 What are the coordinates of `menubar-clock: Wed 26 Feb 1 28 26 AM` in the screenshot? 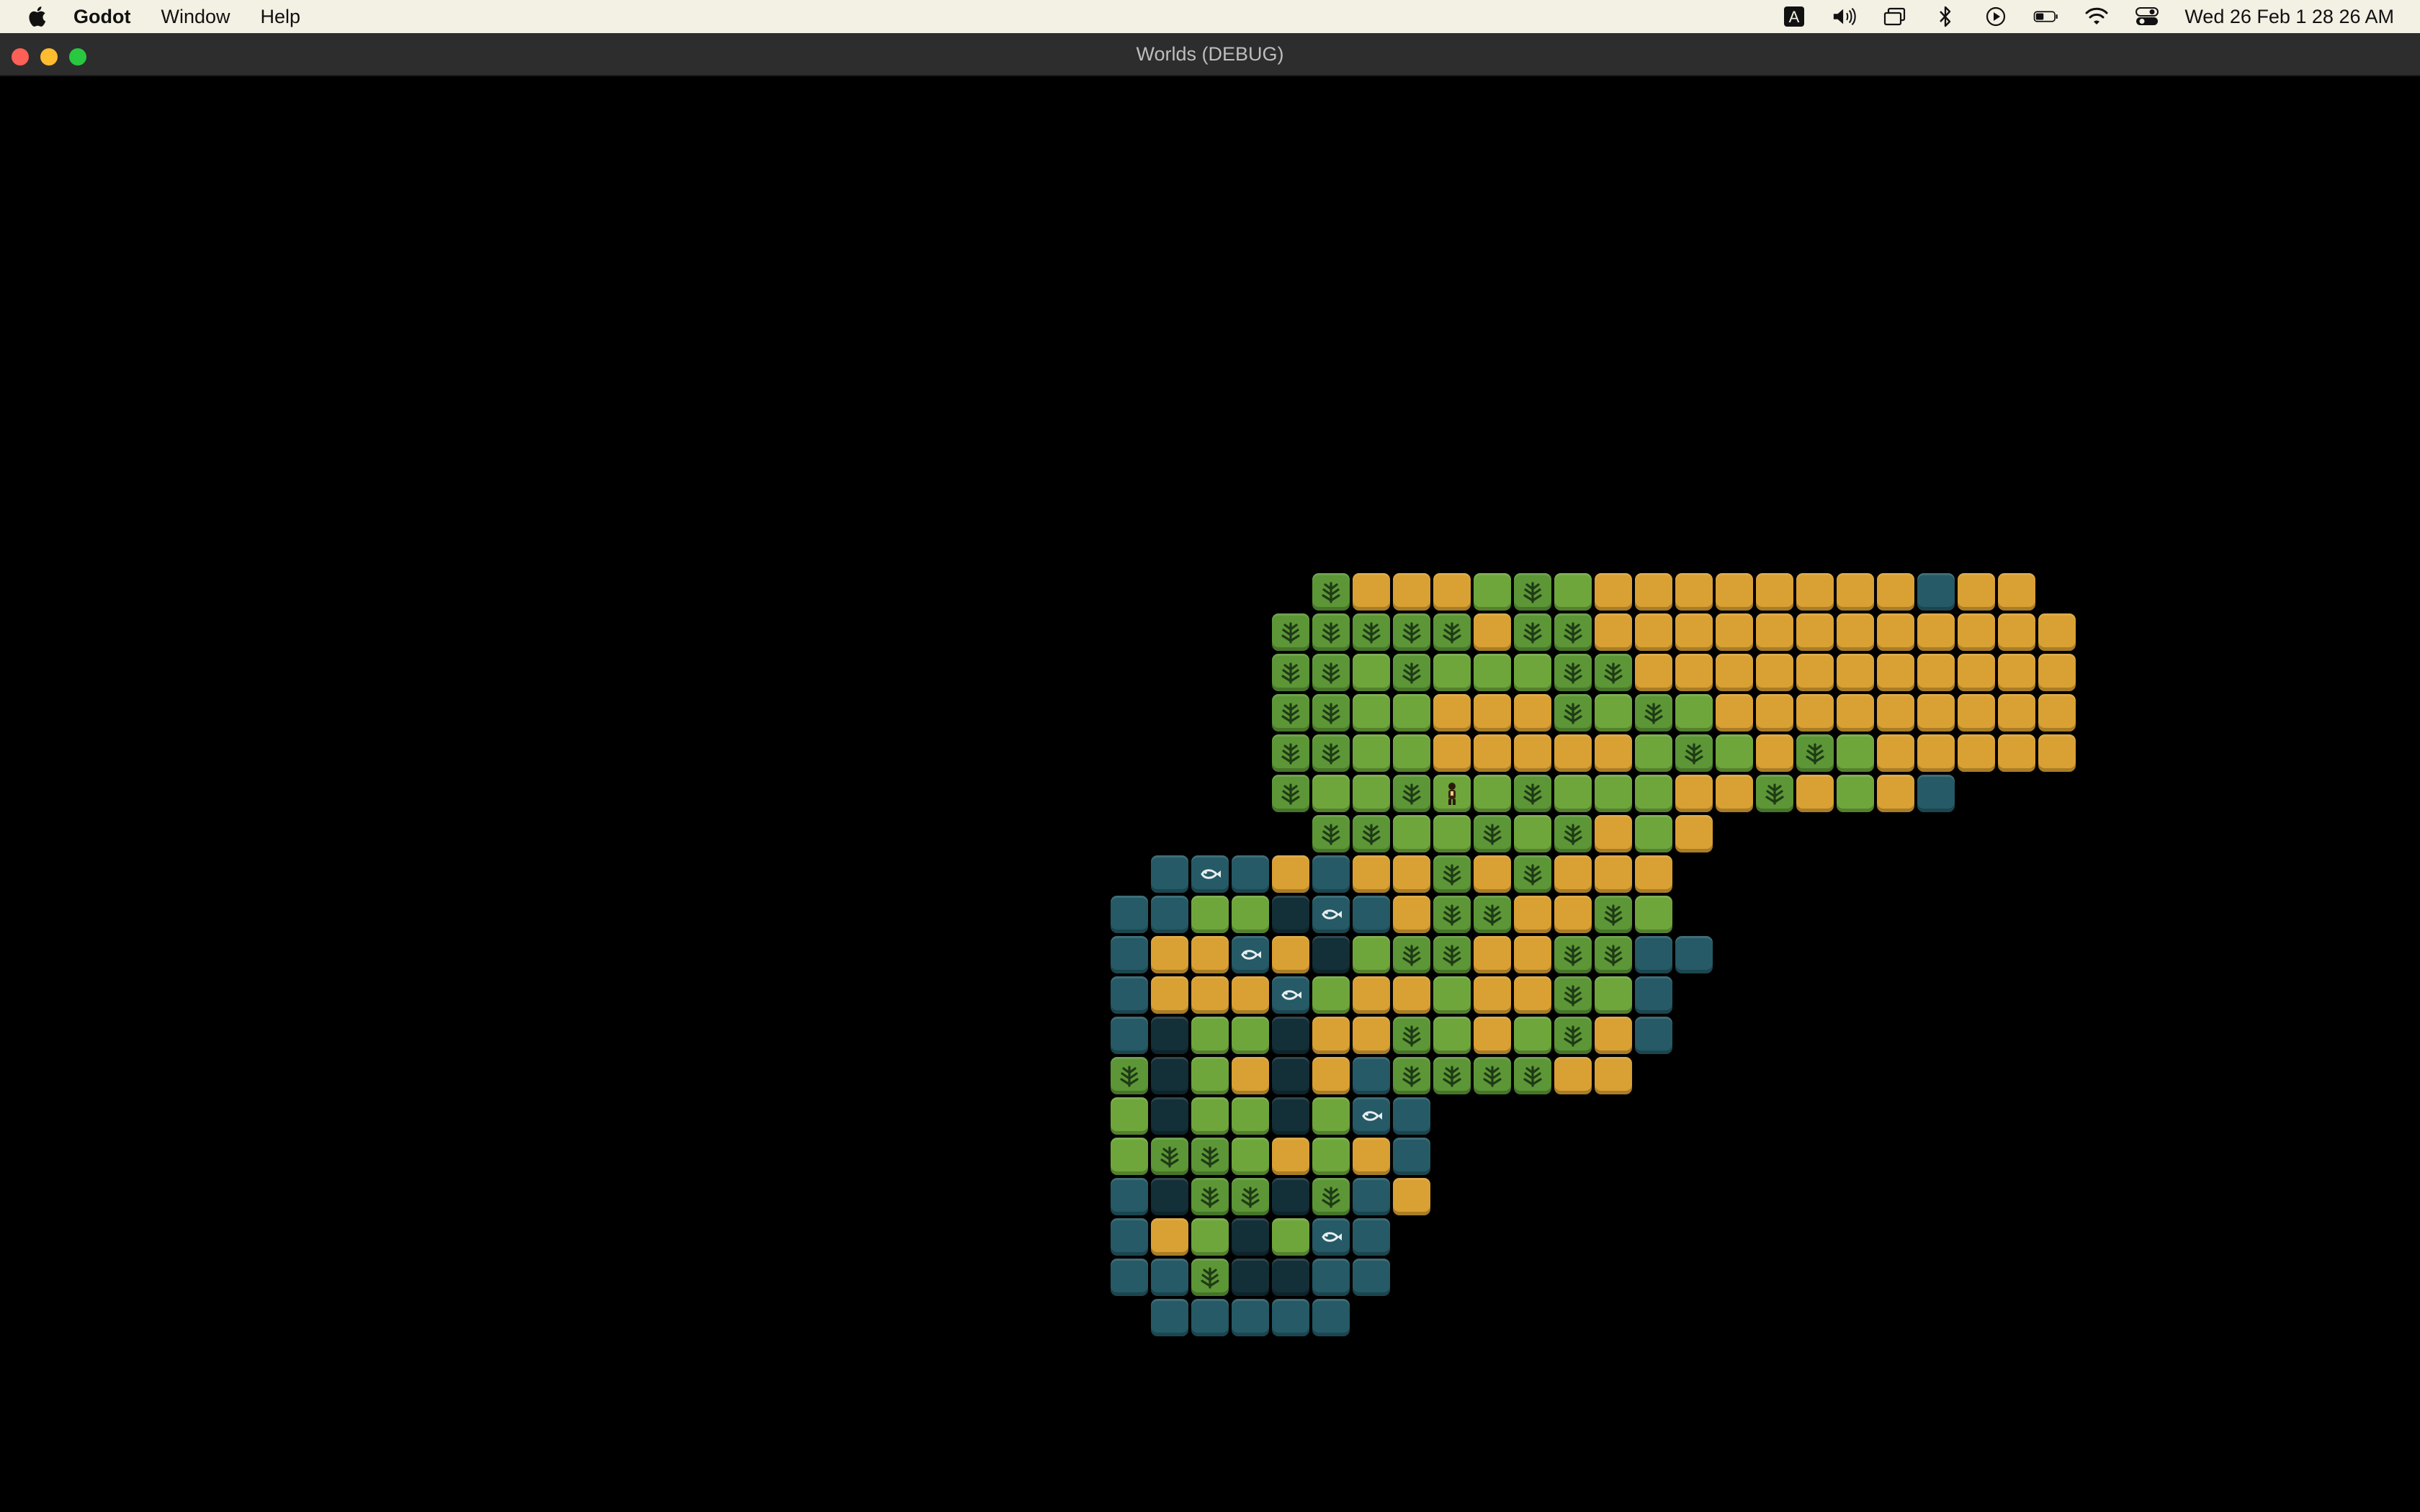 It's located at (2289, 17).